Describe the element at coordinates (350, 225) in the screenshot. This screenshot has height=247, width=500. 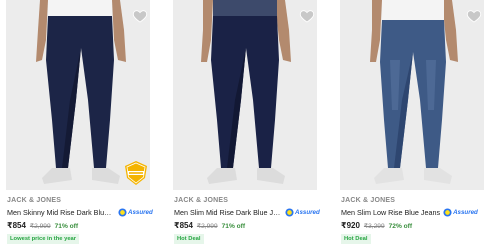
I see `selling-price: ₹920` at that location.